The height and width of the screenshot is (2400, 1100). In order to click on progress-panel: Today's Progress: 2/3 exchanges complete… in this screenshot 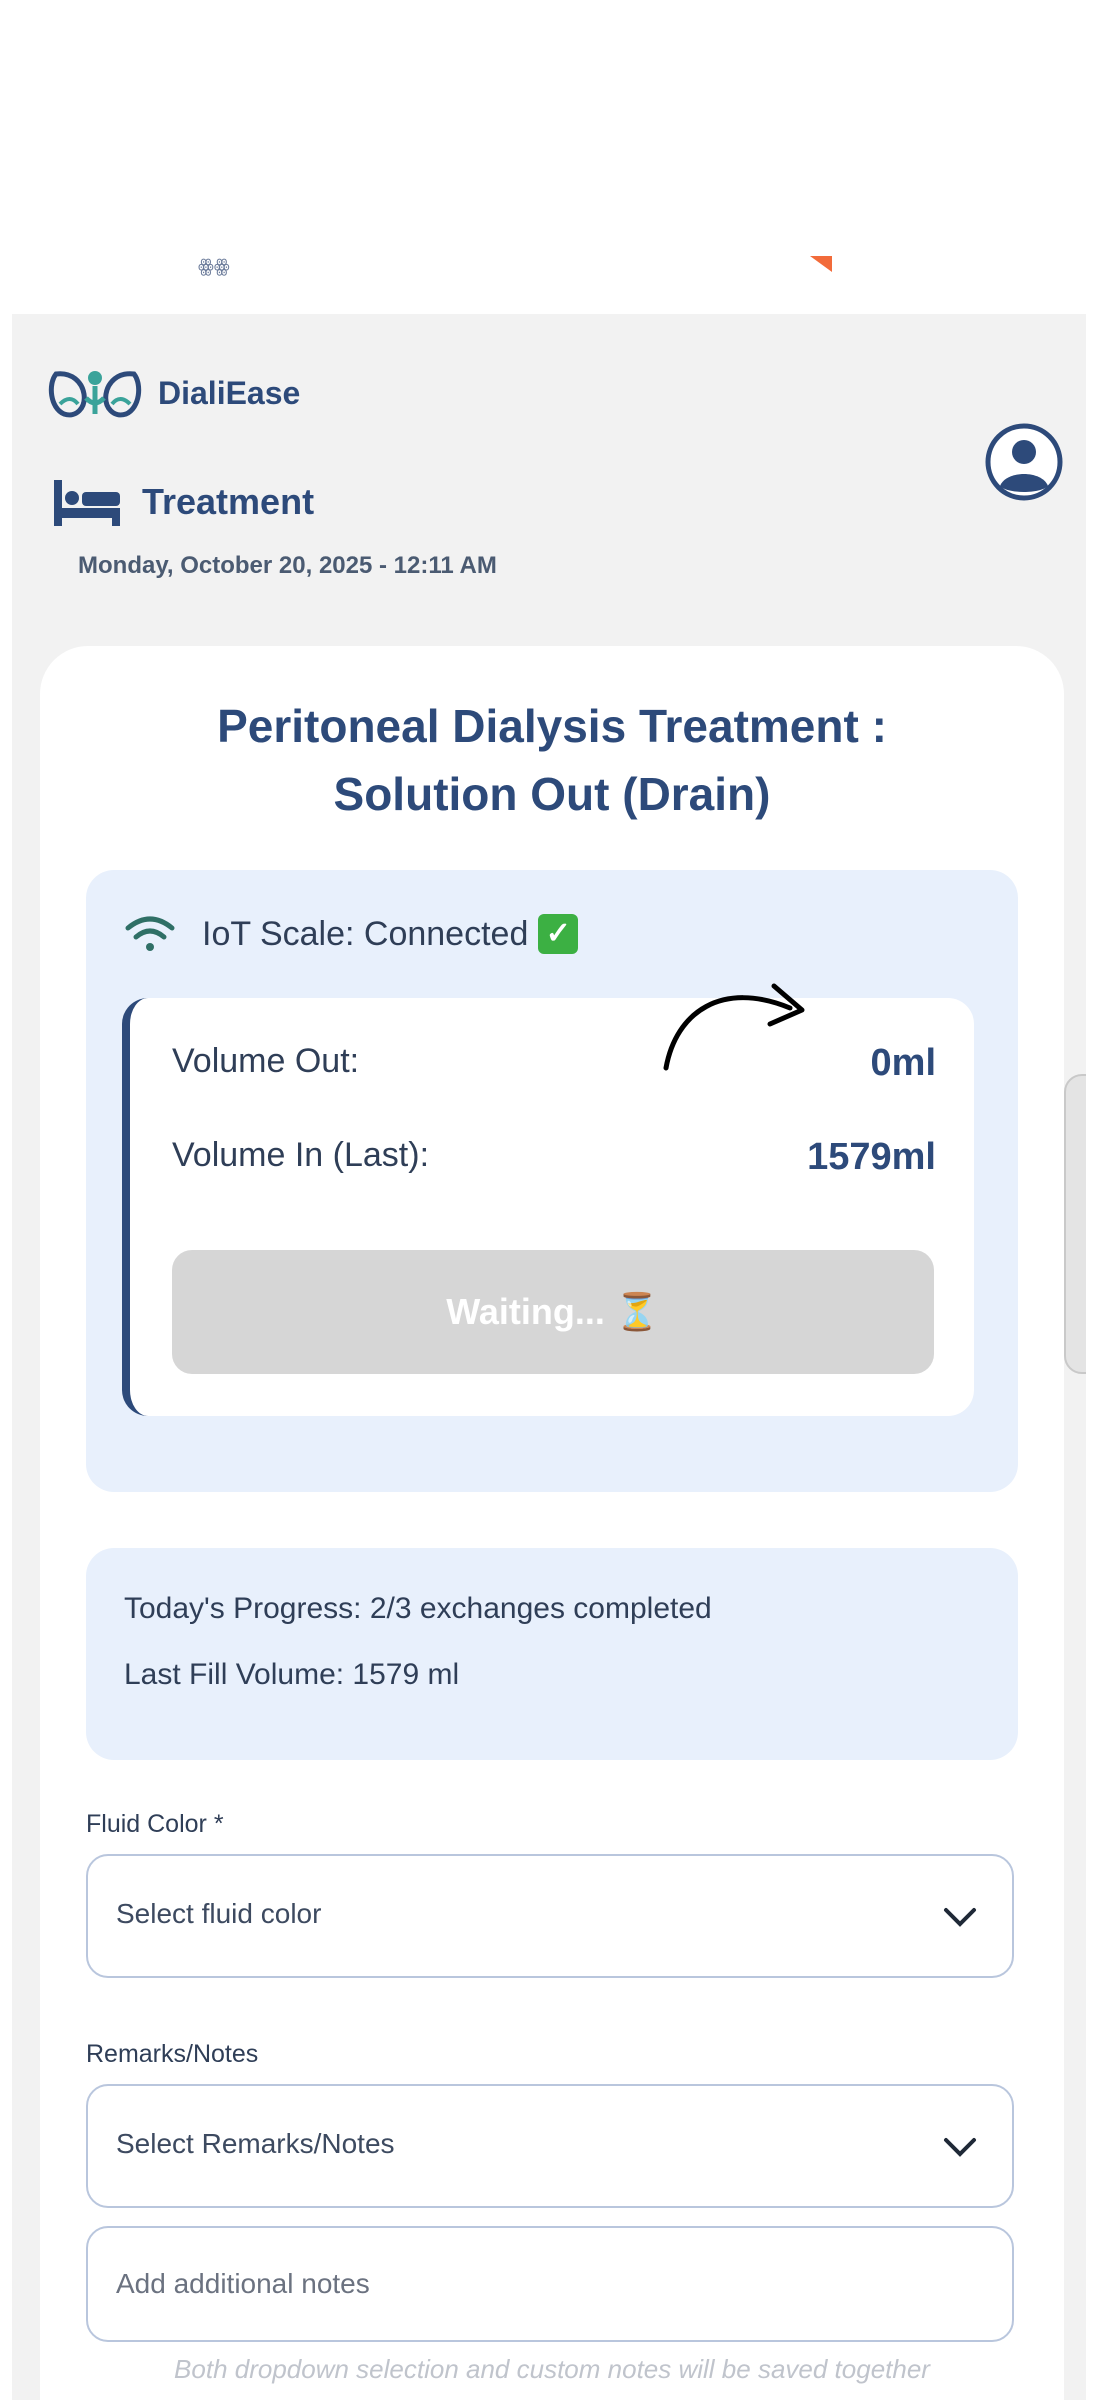, I will do `click(552, 1654)`.